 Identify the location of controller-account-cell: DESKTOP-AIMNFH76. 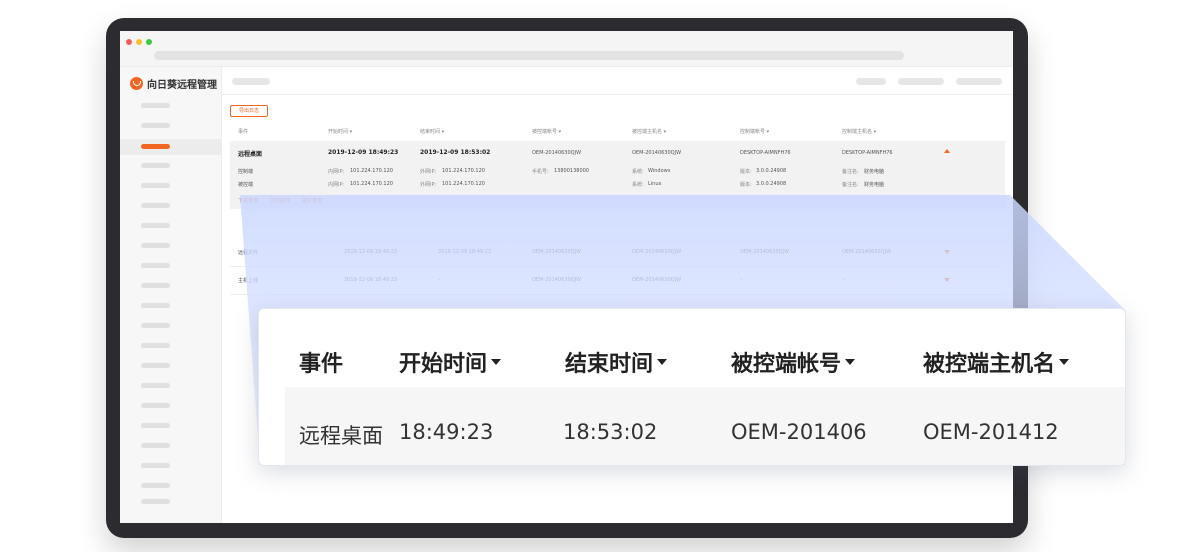
(765, 153).